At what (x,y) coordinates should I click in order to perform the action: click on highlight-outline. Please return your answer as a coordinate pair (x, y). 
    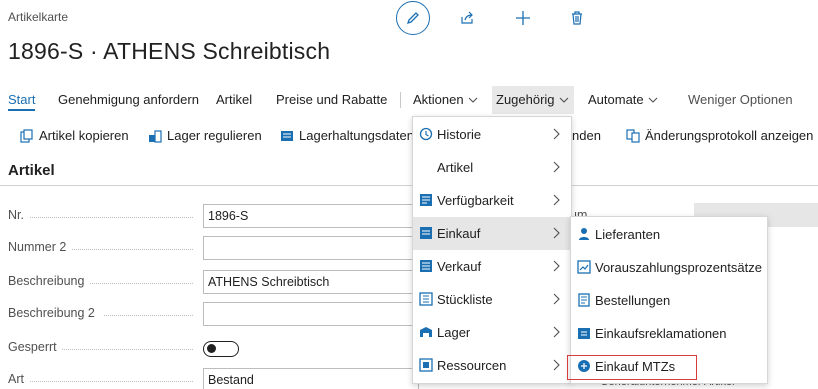
    Looking at the image, I should click on (632, 367).